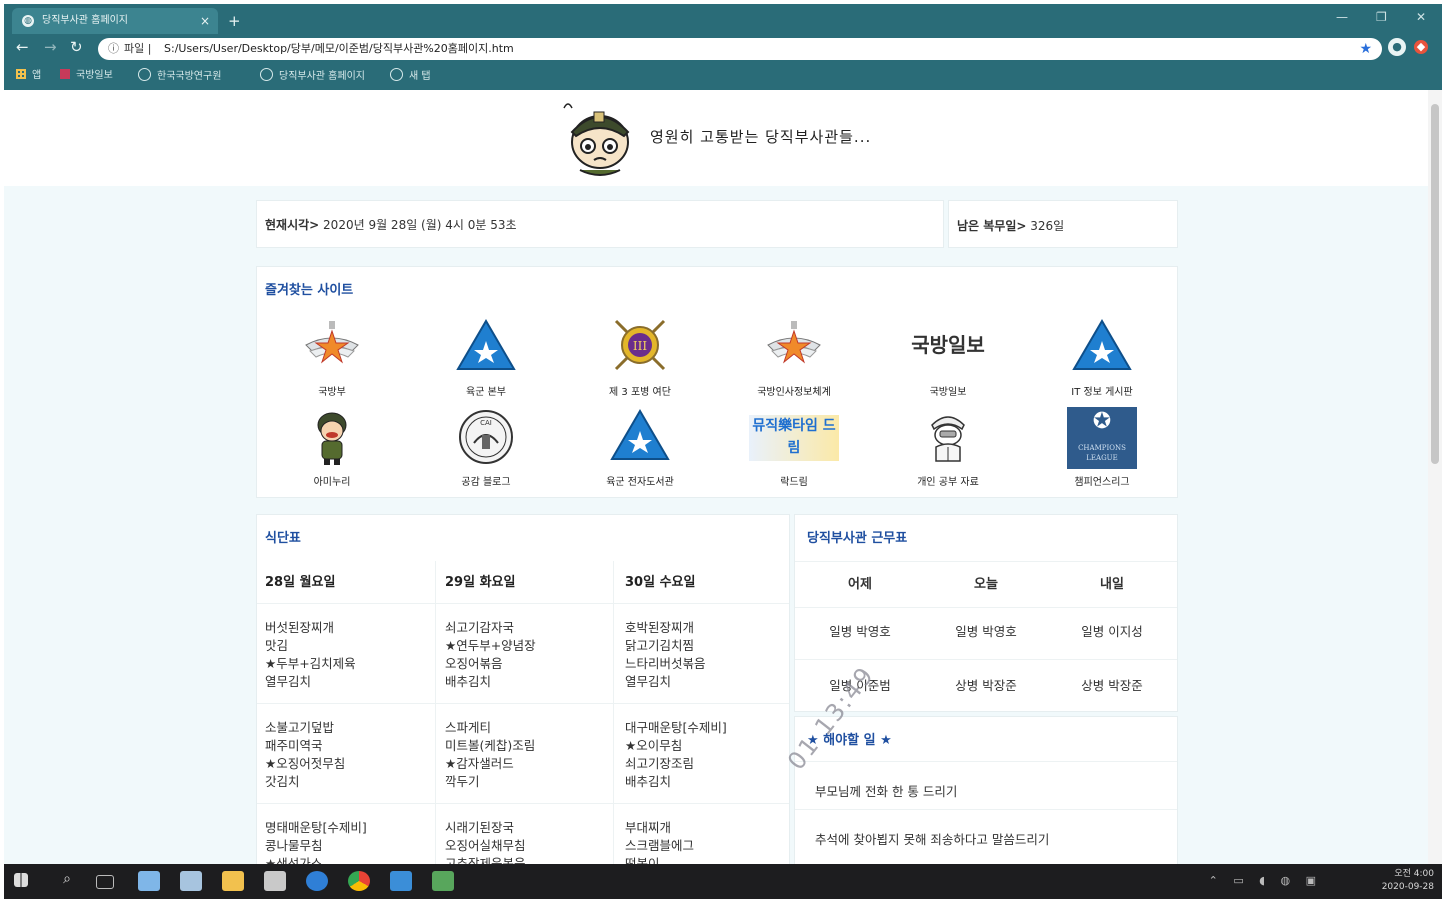 The image size is (1448, 899). I want to click on reload-icon: ↻, so click(76, 47).